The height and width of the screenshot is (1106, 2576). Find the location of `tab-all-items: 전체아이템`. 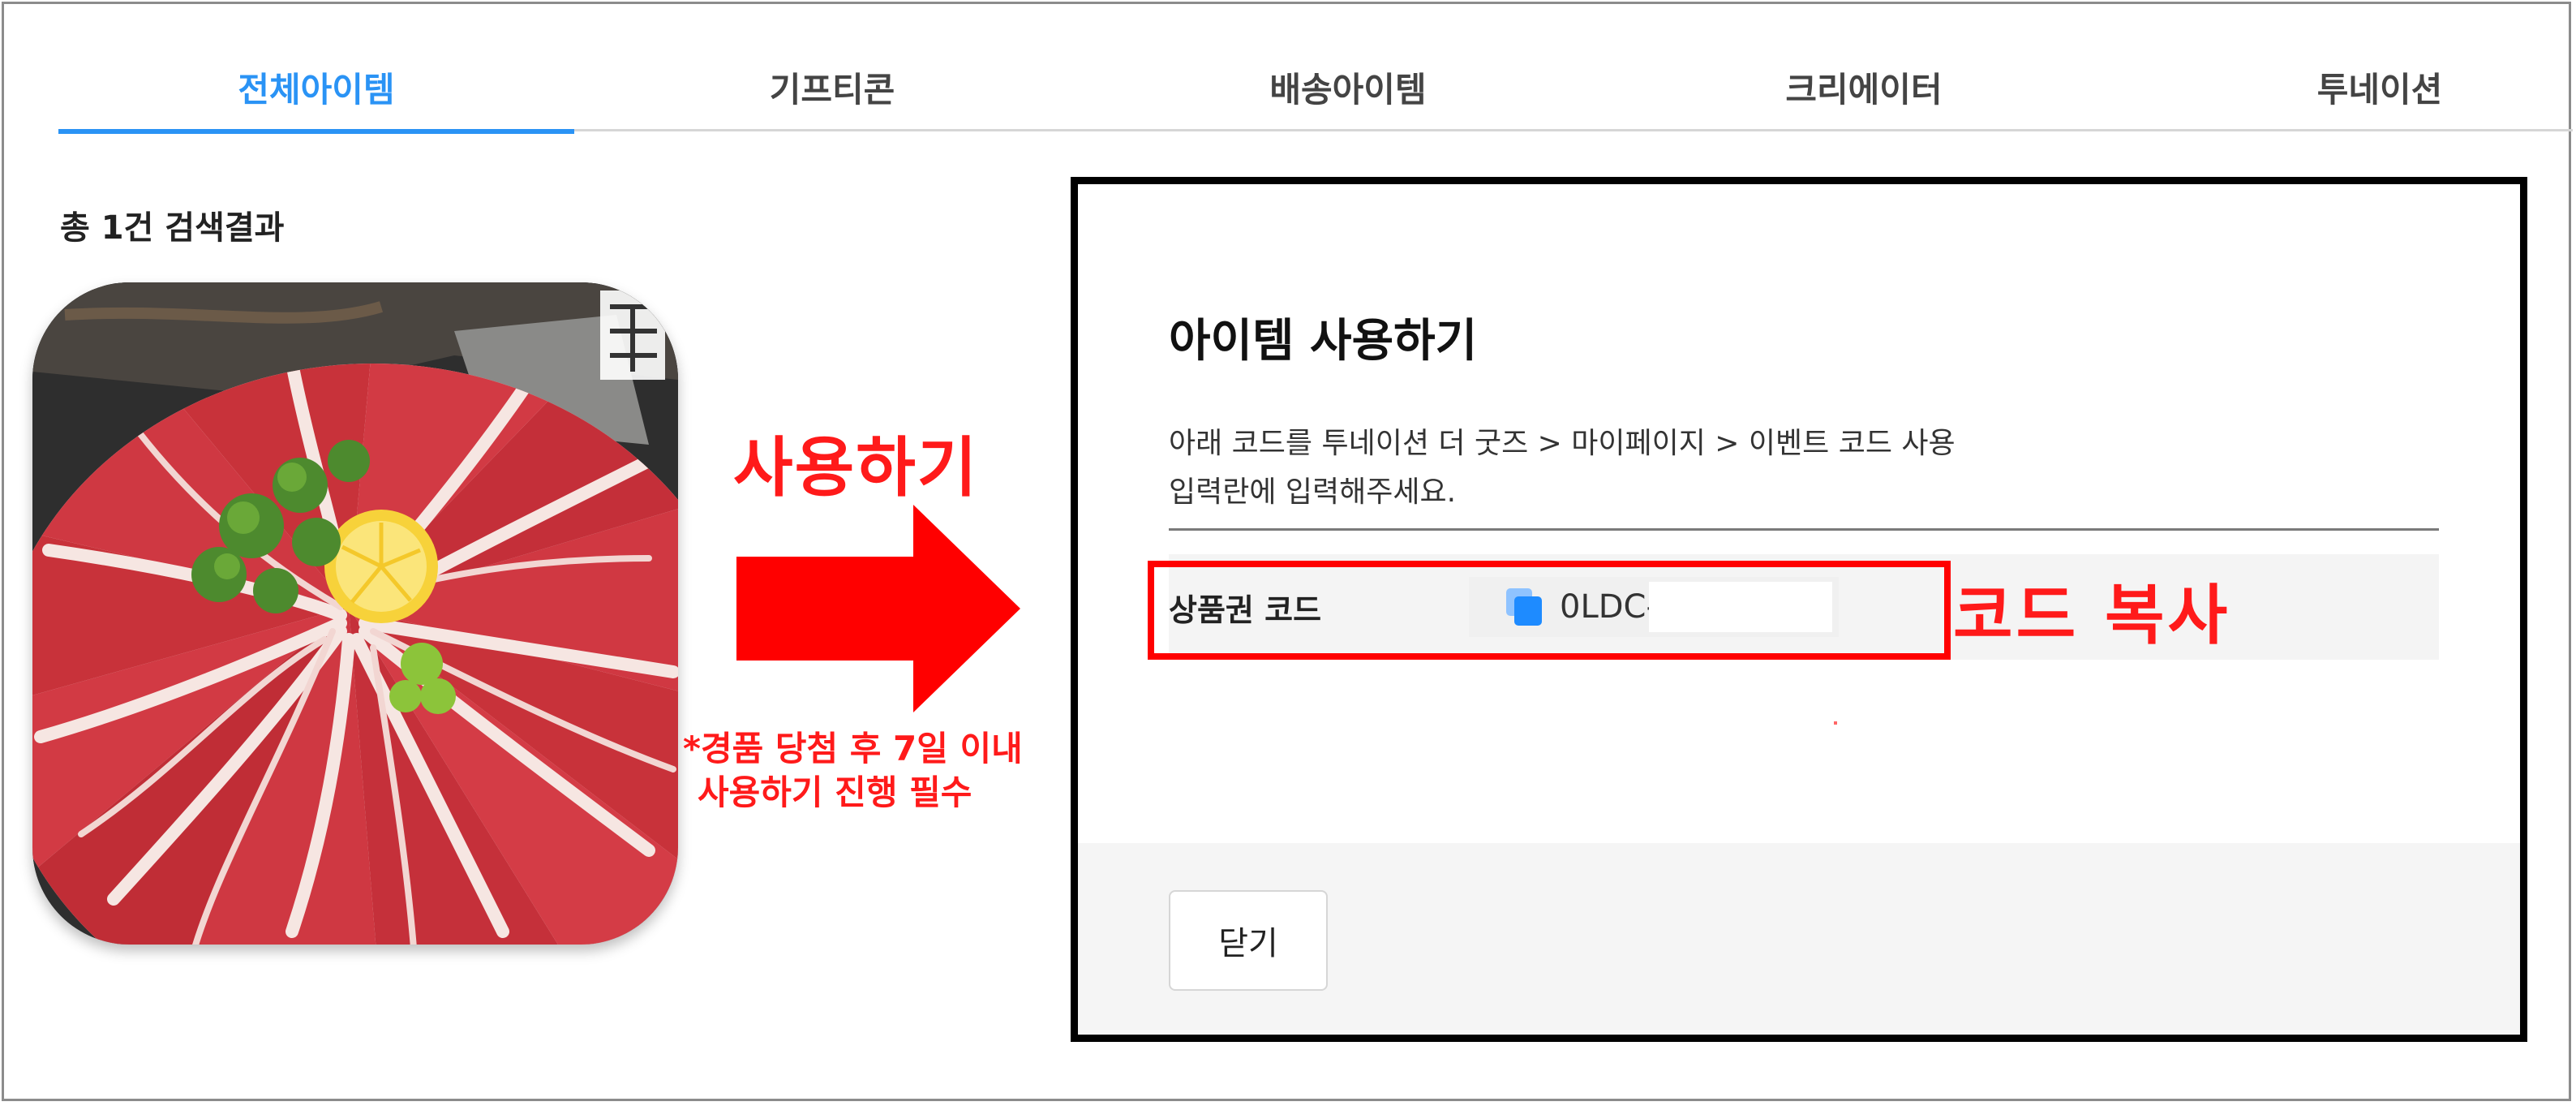

tab-all-items: 전체아이템 is located at coordinates (316, 88).